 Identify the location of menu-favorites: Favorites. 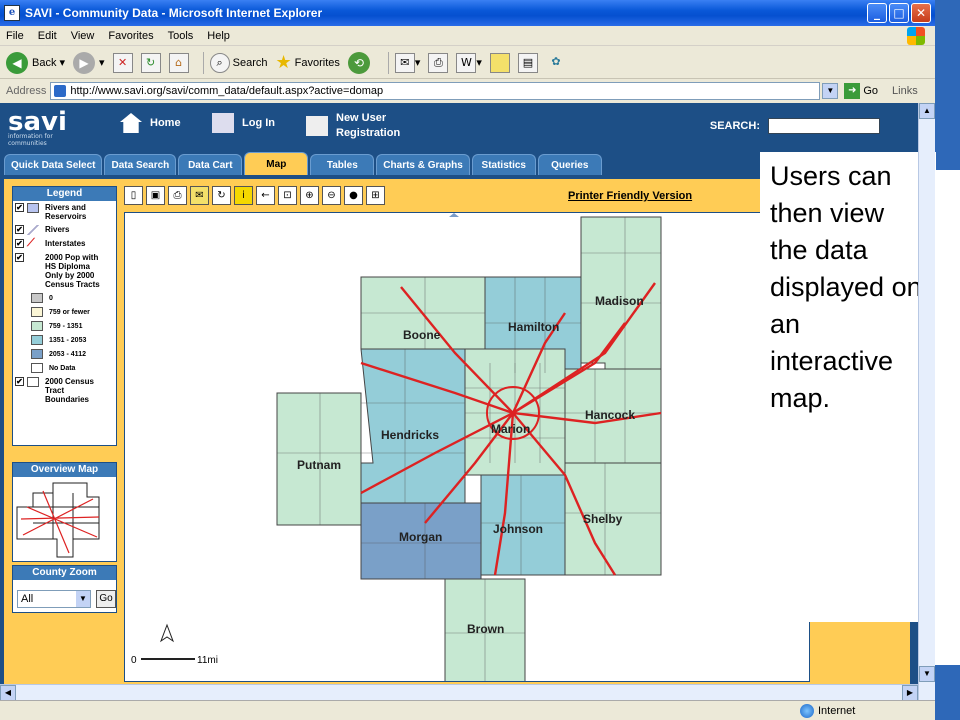
(130, 36).